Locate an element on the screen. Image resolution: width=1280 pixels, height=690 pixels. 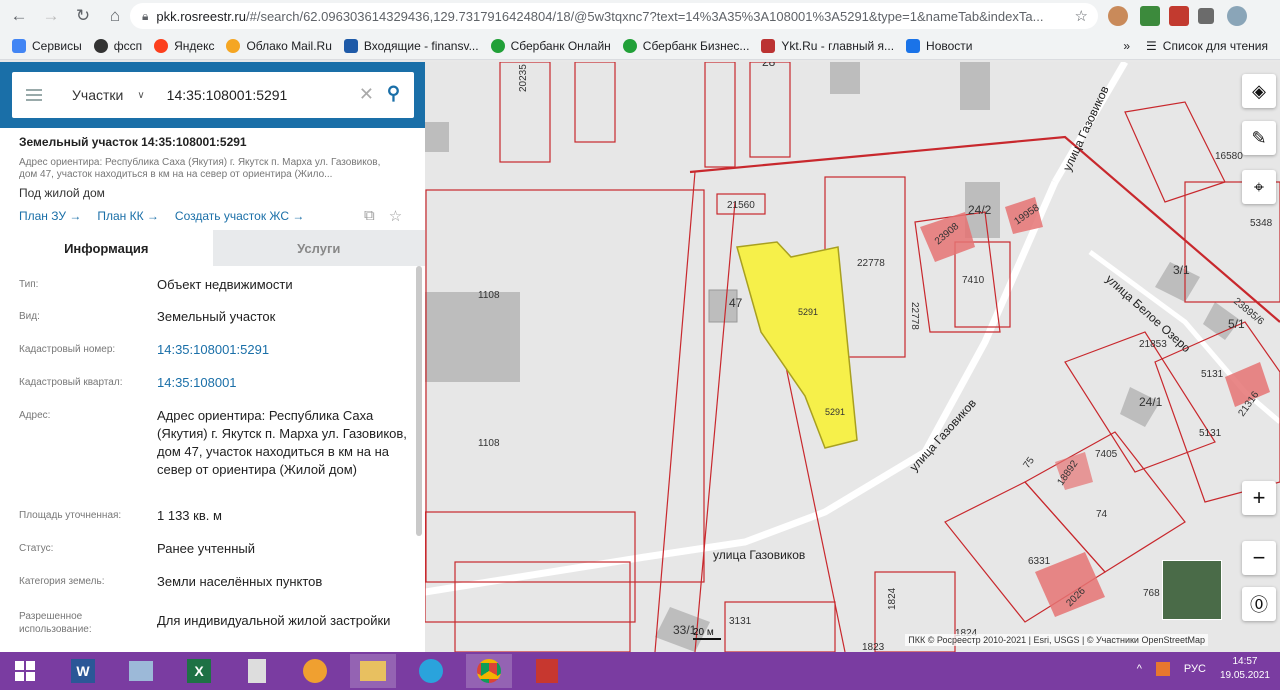
row-value: 1 133 кв. м is located at coordinates (189, 515).